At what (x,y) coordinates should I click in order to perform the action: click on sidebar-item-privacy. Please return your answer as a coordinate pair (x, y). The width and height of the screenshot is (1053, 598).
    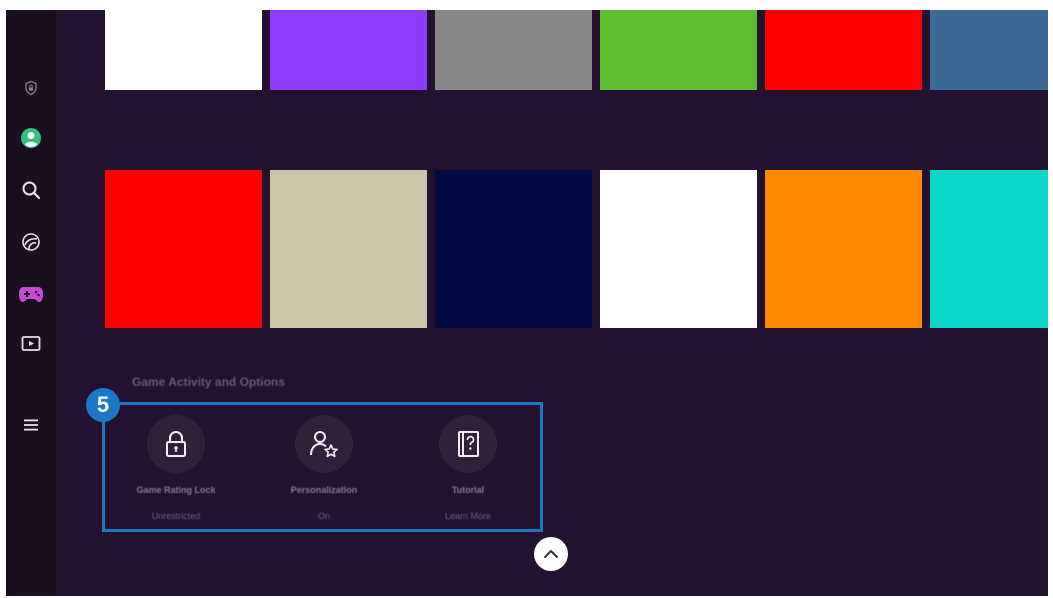
    Looking at the image, I should click on (31, 88).